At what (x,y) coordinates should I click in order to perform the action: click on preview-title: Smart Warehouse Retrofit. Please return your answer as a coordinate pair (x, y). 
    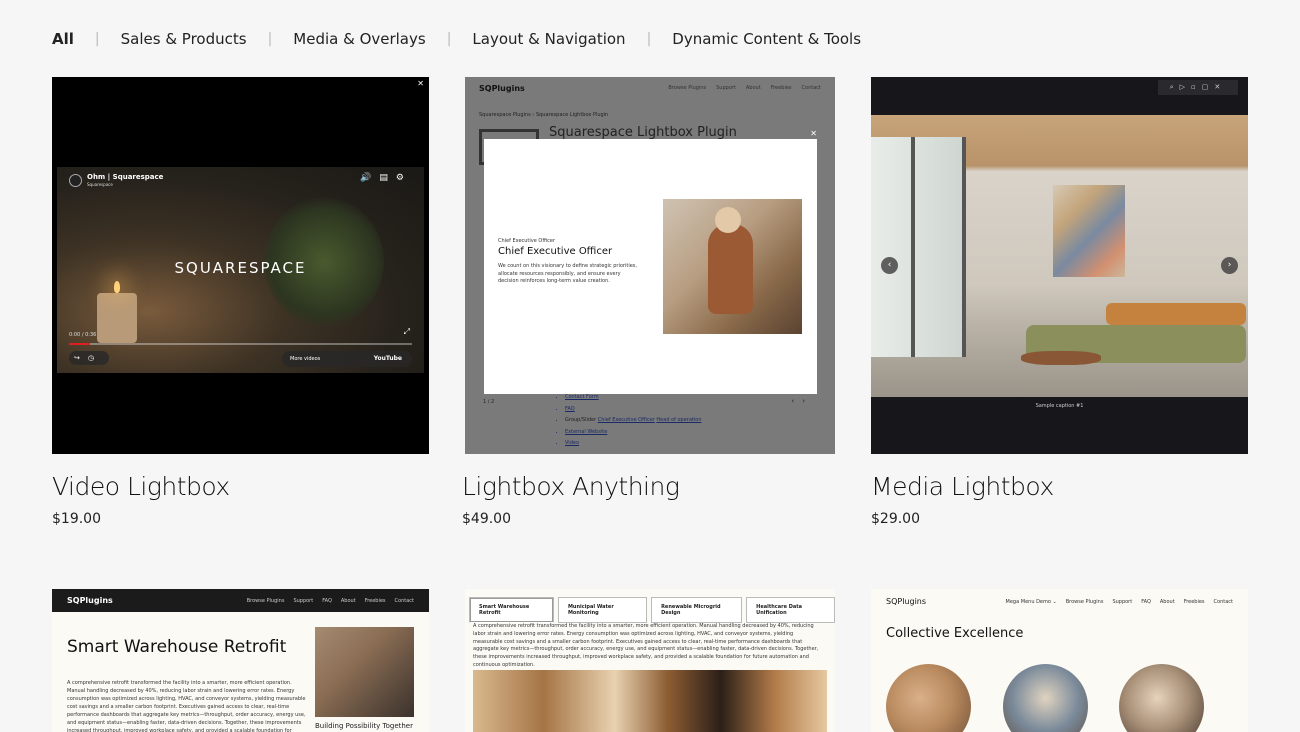
    Looking at the image, I should click on (177, 647).